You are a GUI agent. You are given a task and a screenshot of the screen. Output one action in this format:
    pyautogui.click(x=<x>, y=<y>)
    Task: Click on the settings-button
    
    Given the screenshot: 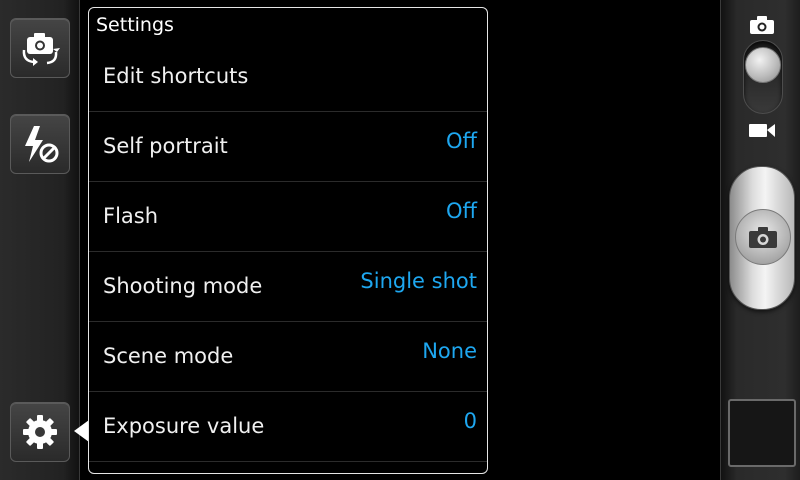 What is the action you would take?
    pyautogui.click(x=40, y=432)
    